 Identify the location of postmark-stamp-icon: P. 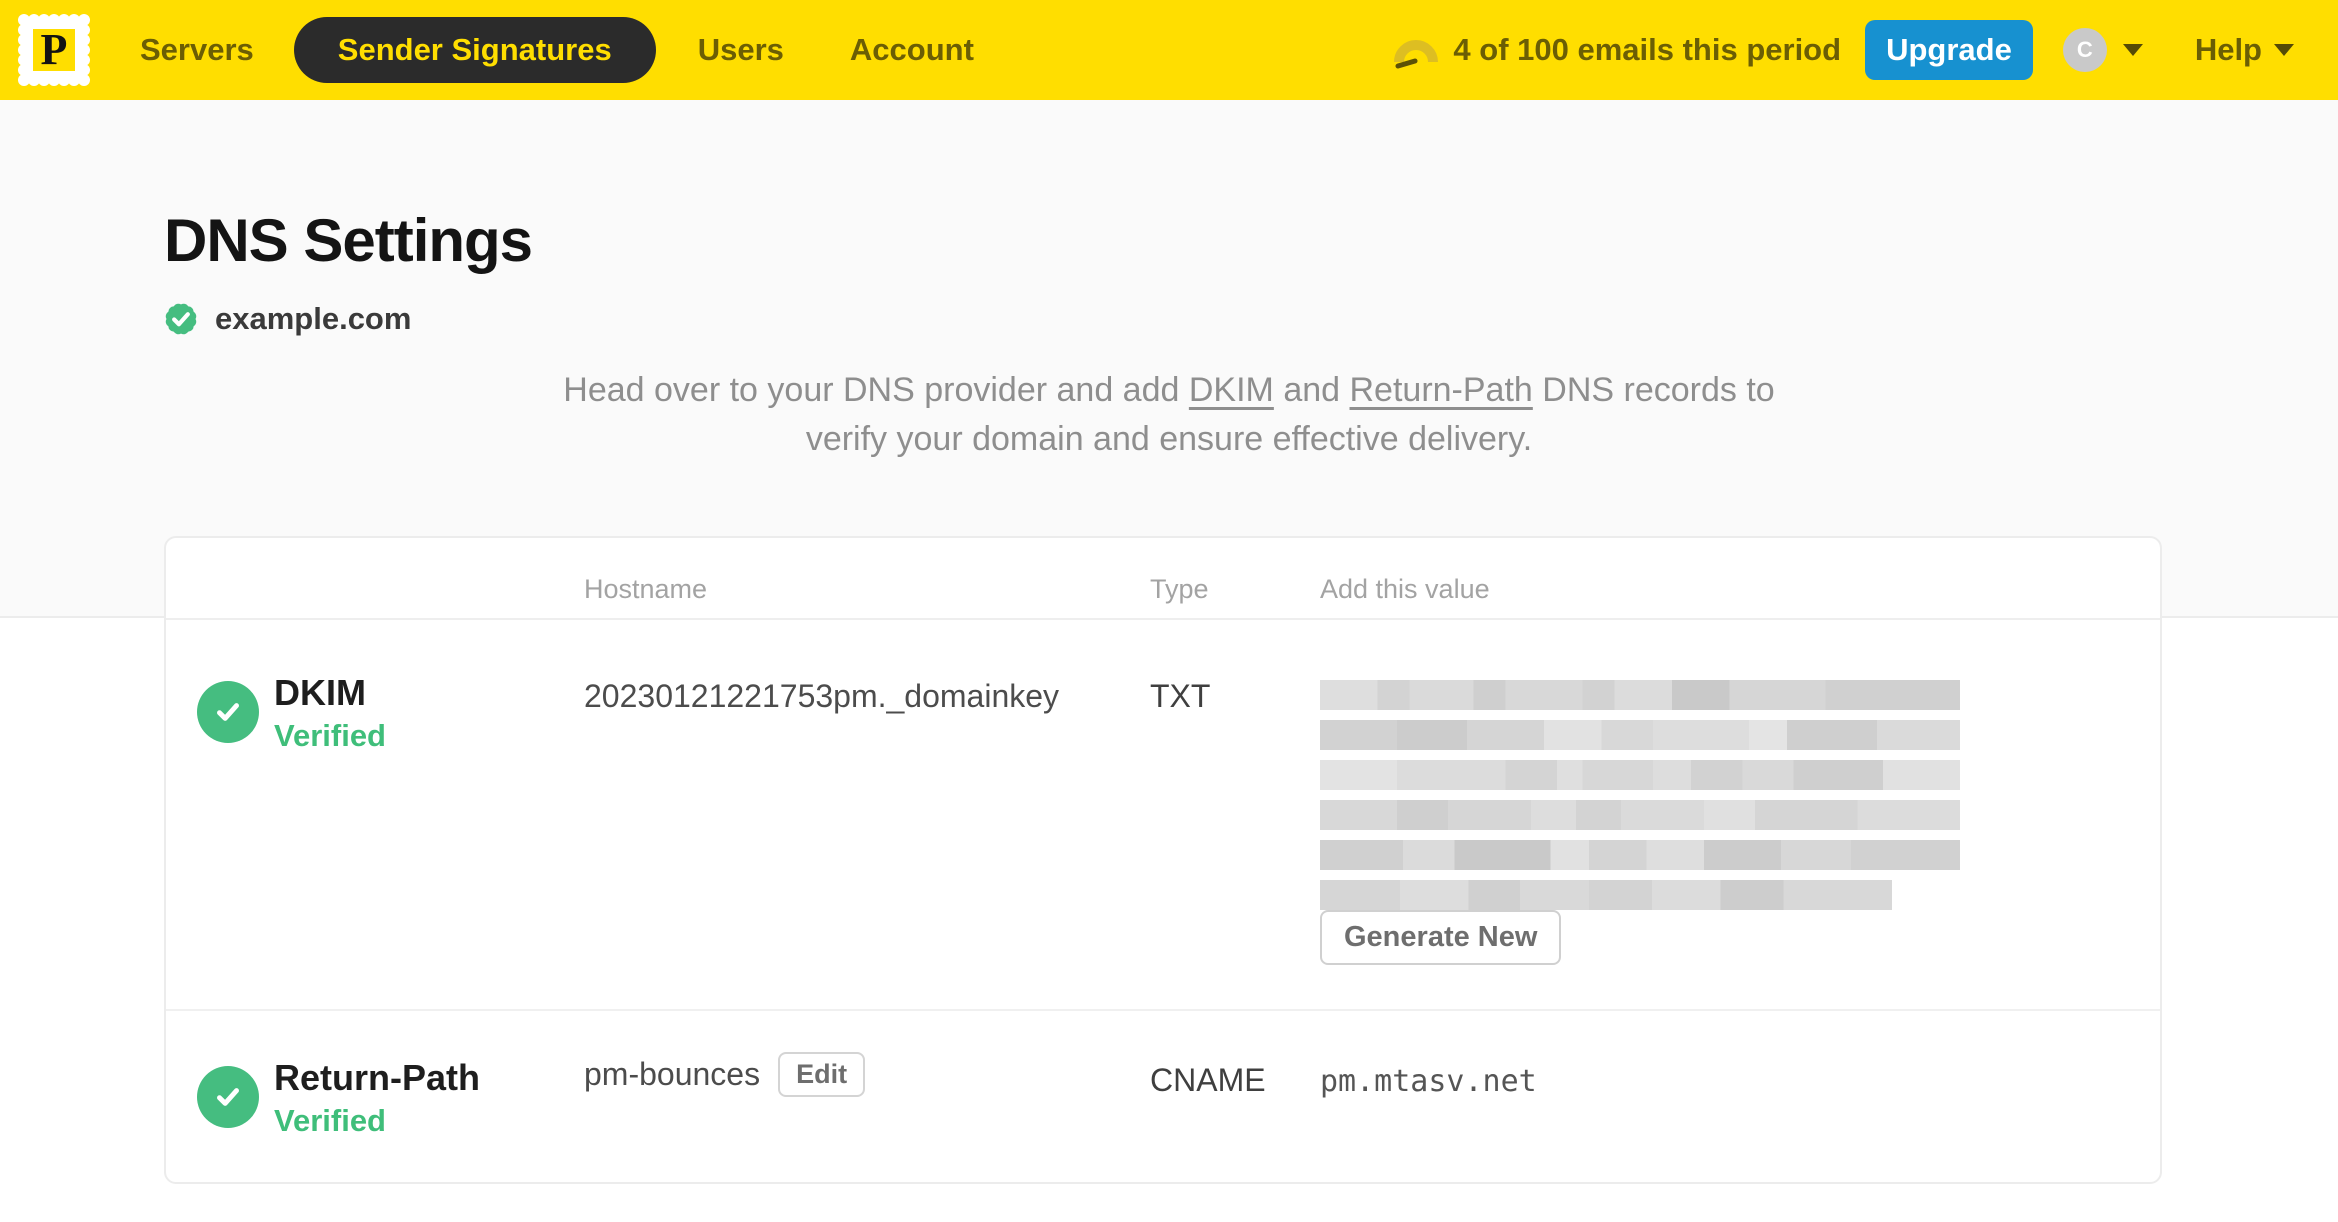
(54, 50).